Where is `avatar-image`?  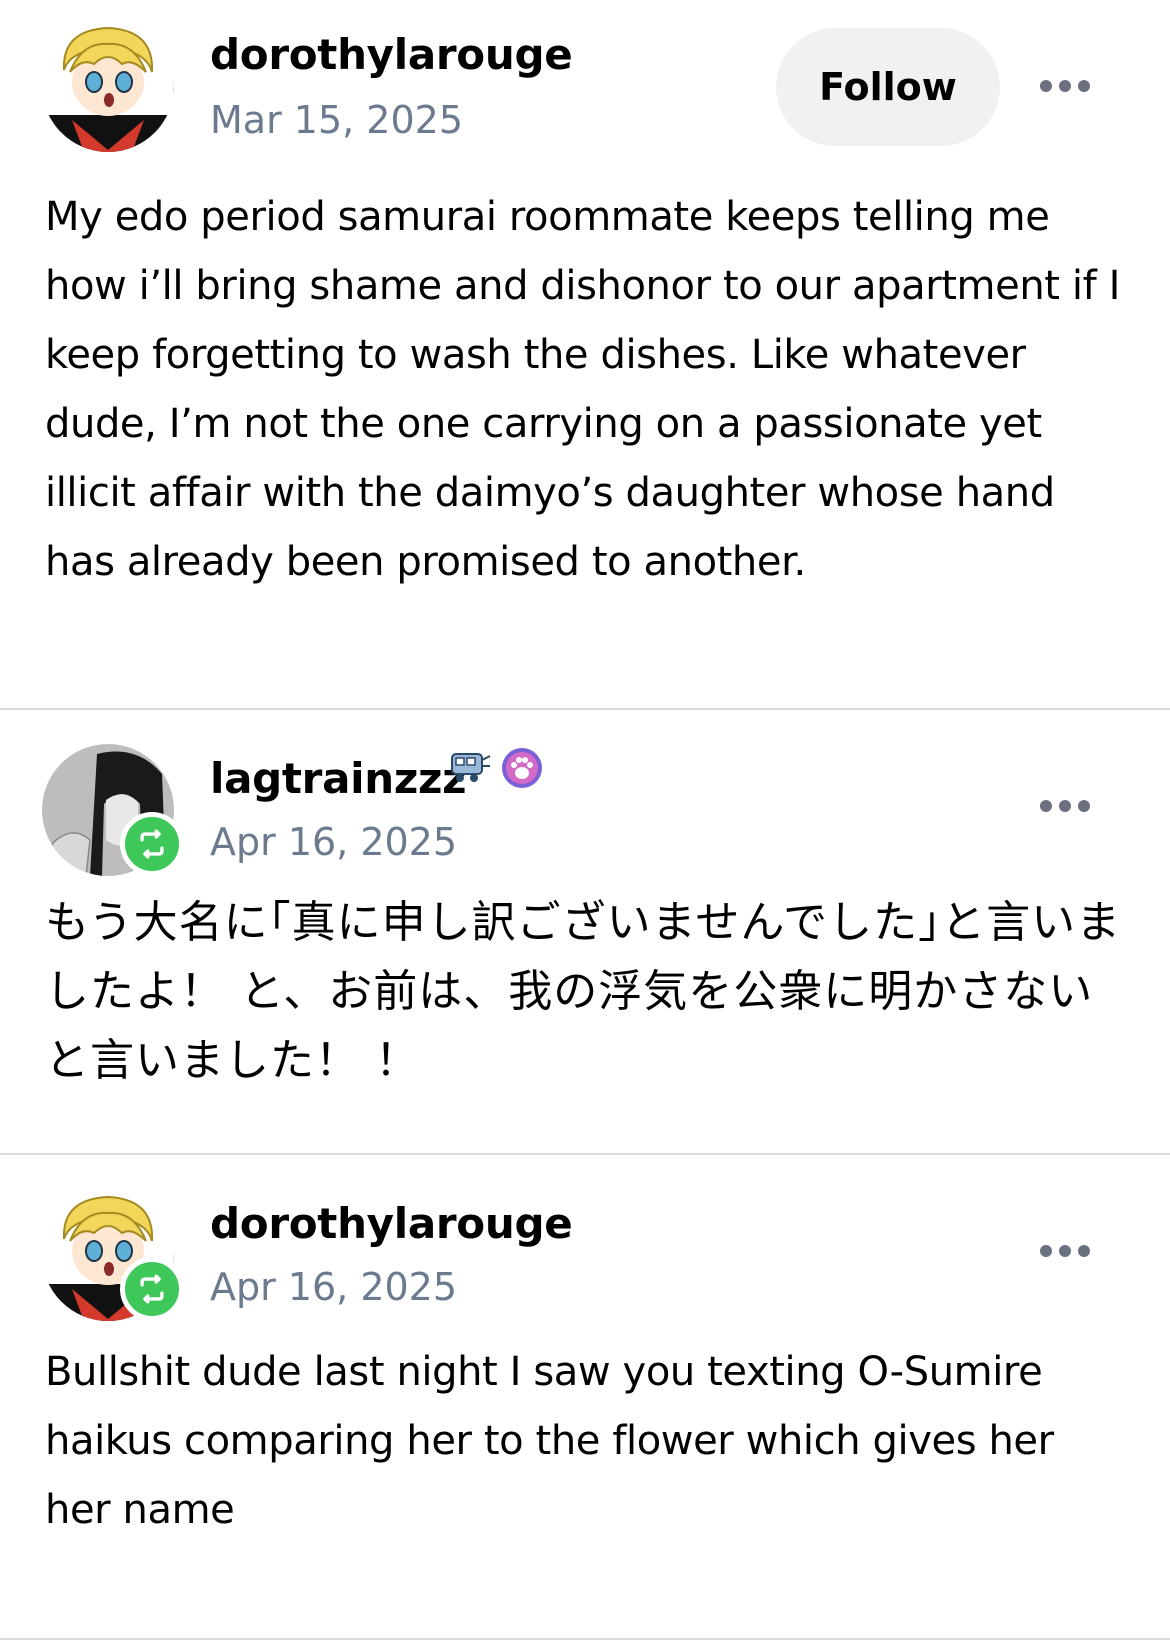 avatar-image is located at coordinates (108, 86).